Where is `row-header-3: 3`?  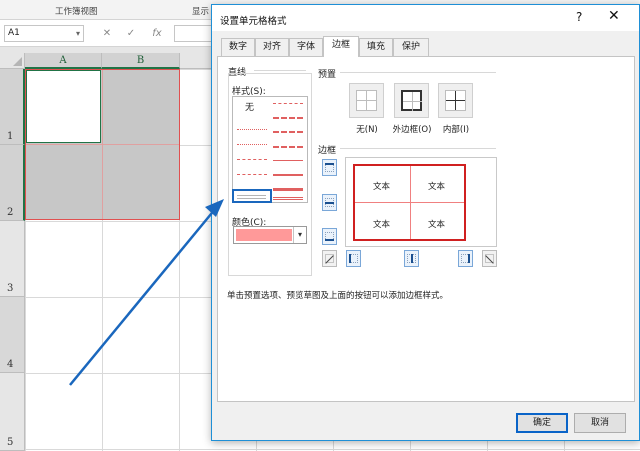
row-header-3: 3 is located at coordinates (12, 259).